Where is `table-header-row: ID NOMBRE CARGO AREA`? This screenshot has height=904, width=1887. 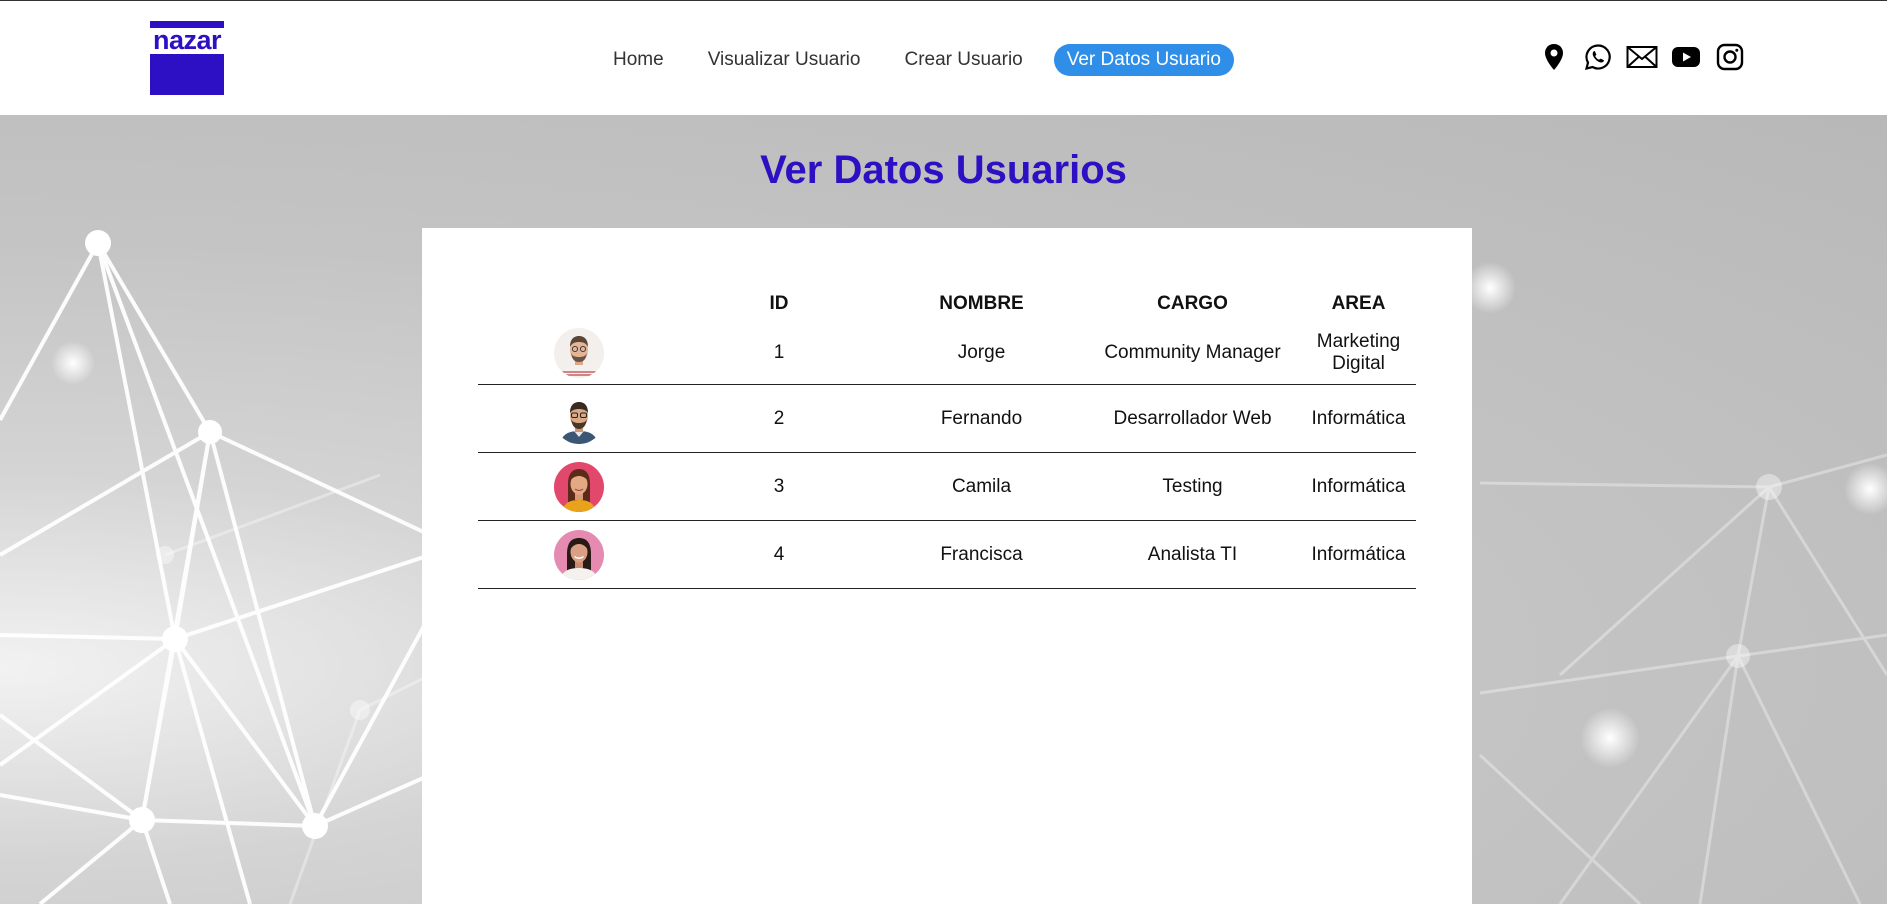 table-header-row: ID NOMBRE CARGO AREA is located at coordinates (947, 304).